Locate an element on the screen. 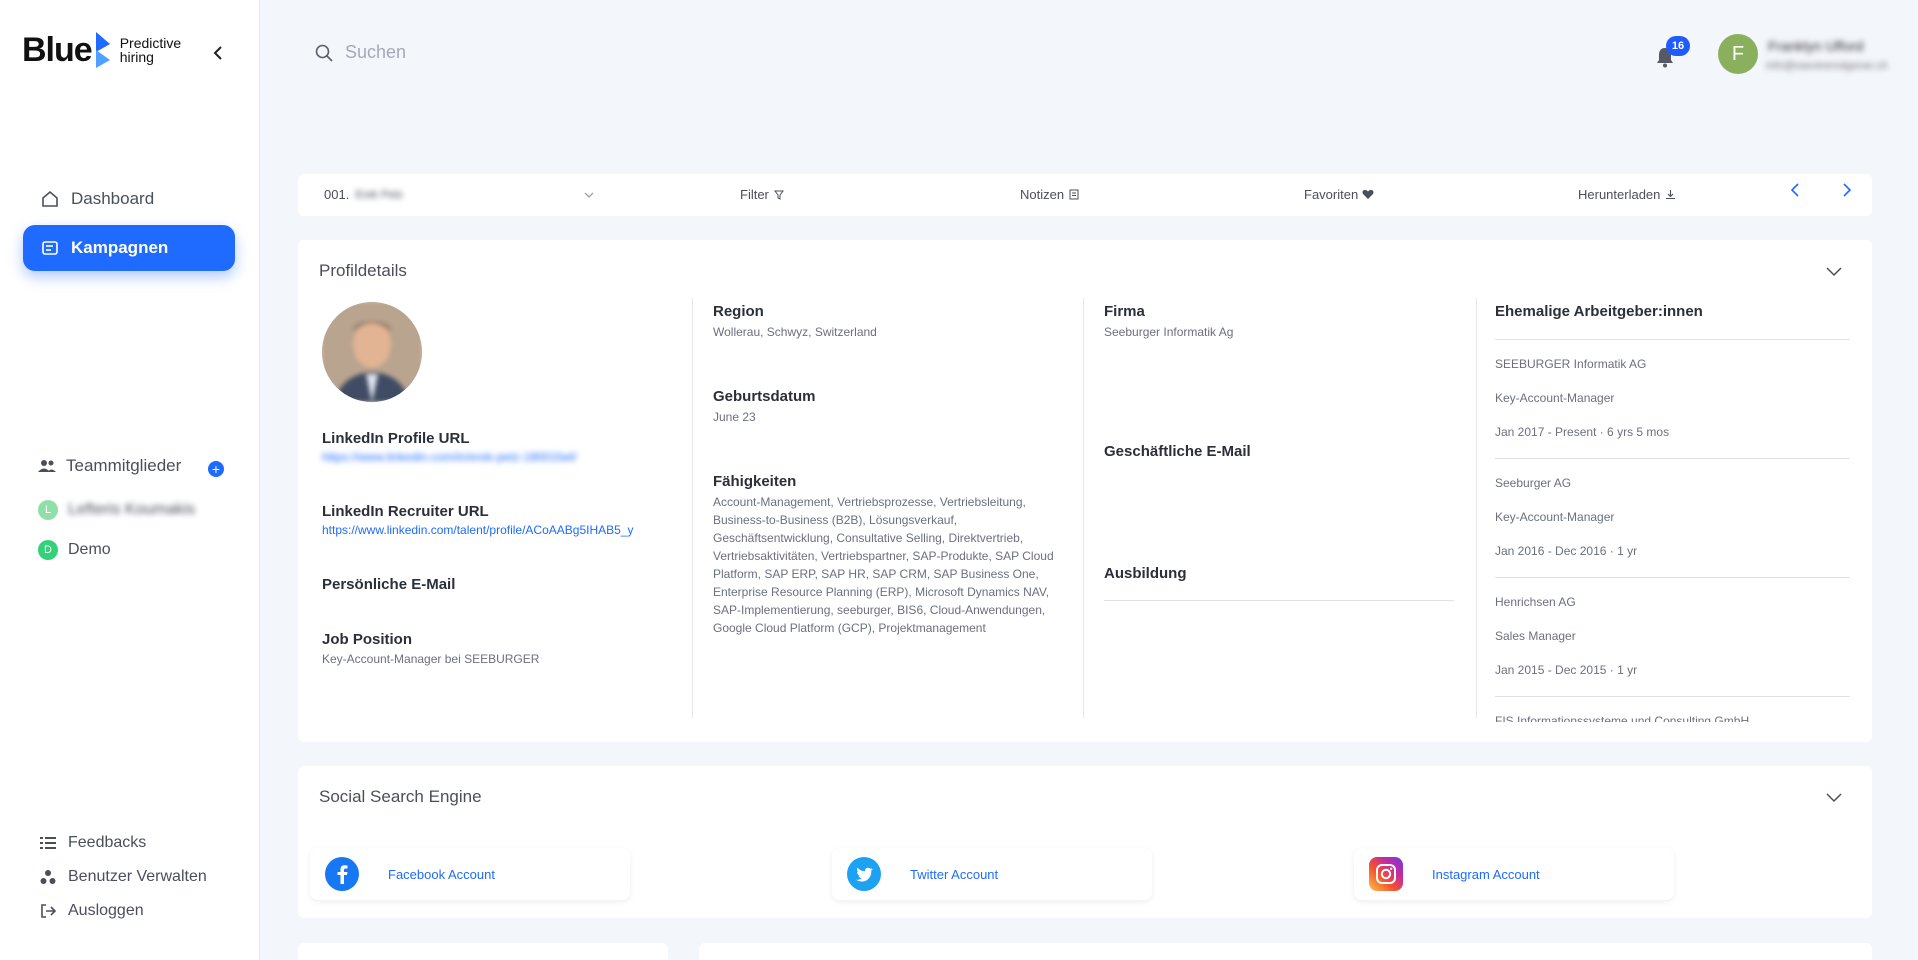 The image size is (1918, 960). search-input: Suchen is located at coordinates (375, 52).